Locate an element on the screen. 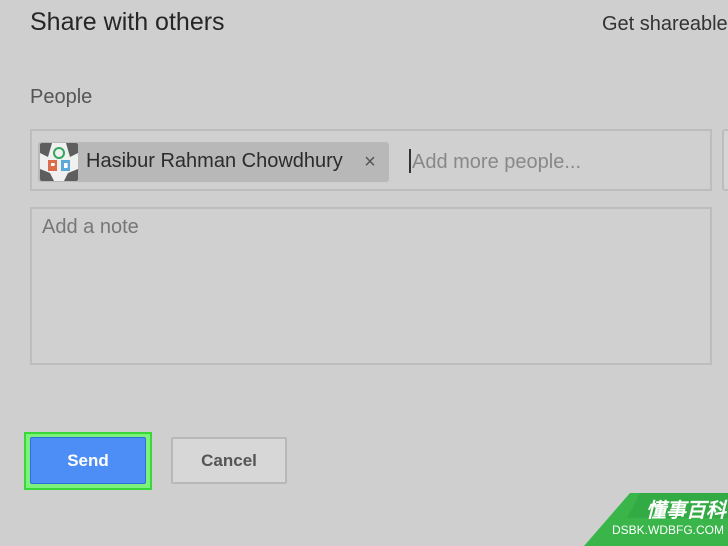 Image resolution: width=728 pixels, height=546 pixels. people-label: People is located at coordinates (61, 97).